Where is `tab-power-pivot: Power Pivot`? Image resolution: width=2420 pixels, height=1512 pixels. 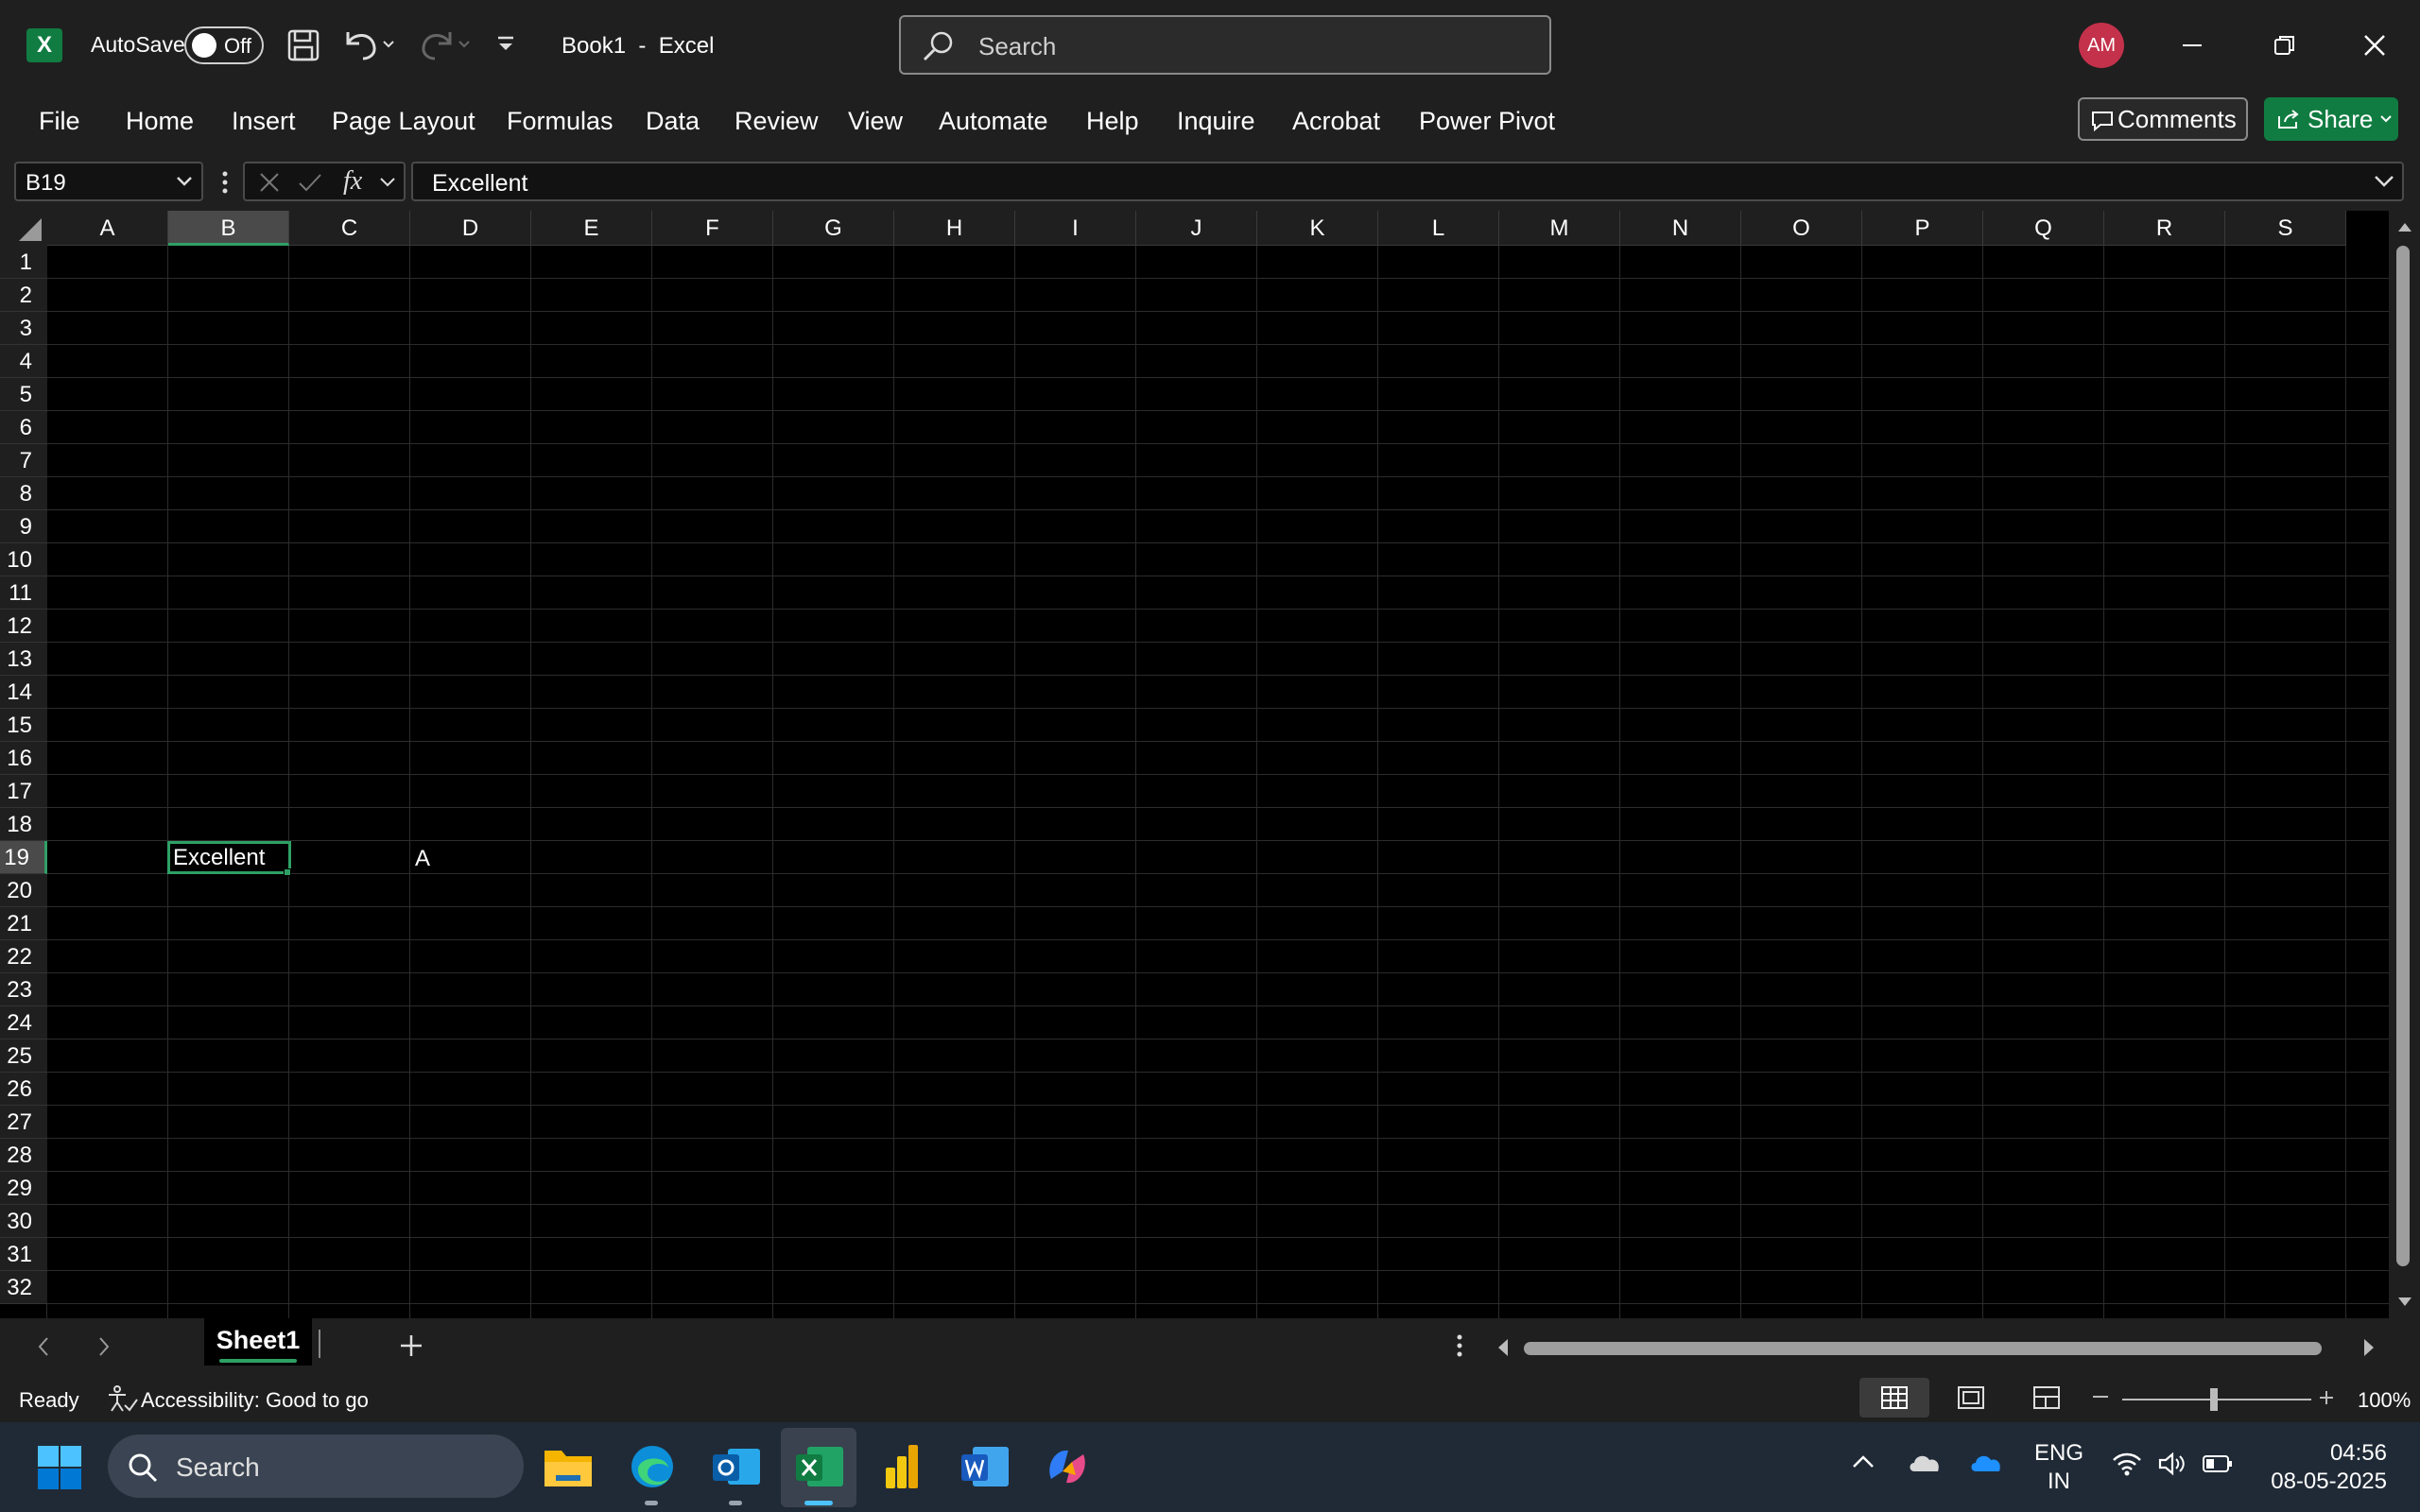
tab-power-pivot: Power Pivot is located at coordinates (1487, 121).